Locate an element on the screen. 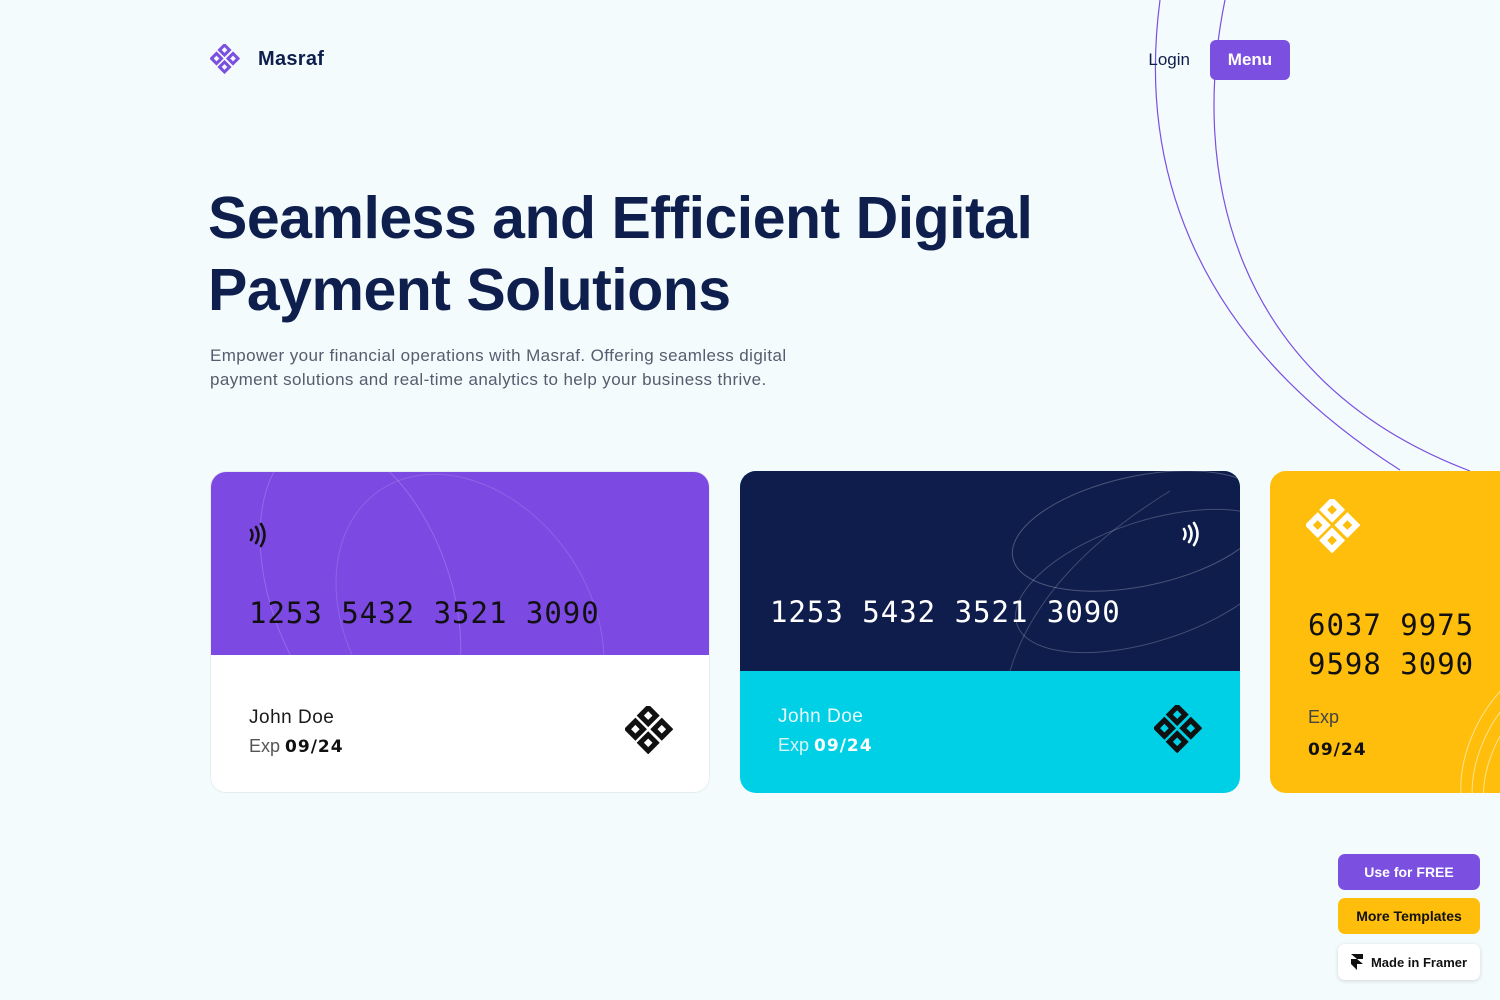  use-for-free-button: Use for FREE is located at coordinates (1409, 872).